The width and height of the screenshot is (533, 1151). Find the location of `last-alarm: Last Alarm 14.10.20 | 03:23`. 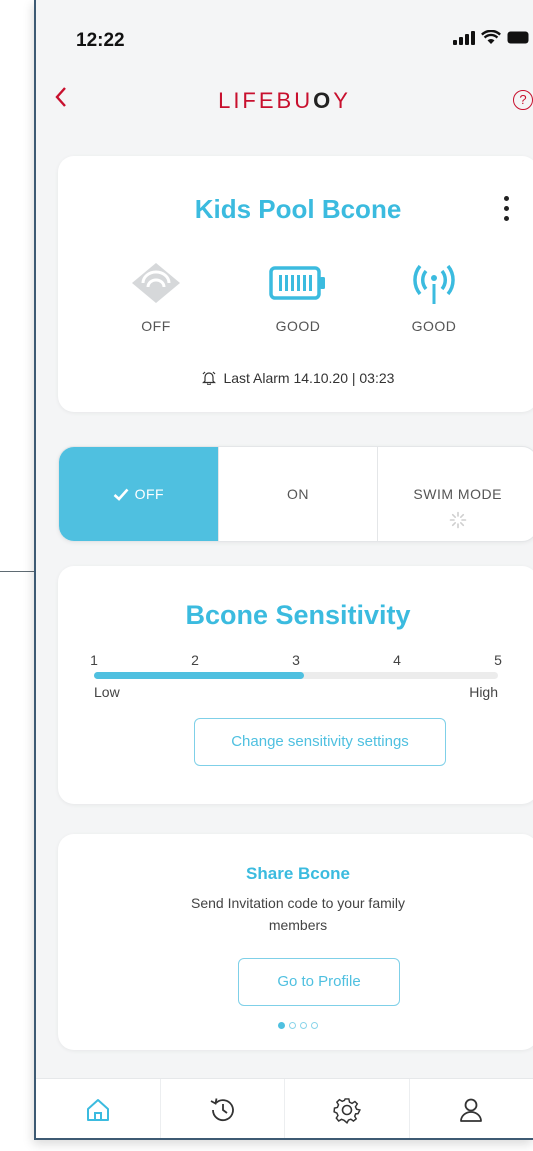

last-alarm: Last Alarm 14.10.20 | 03:23 is located at coordinates (295, 378).